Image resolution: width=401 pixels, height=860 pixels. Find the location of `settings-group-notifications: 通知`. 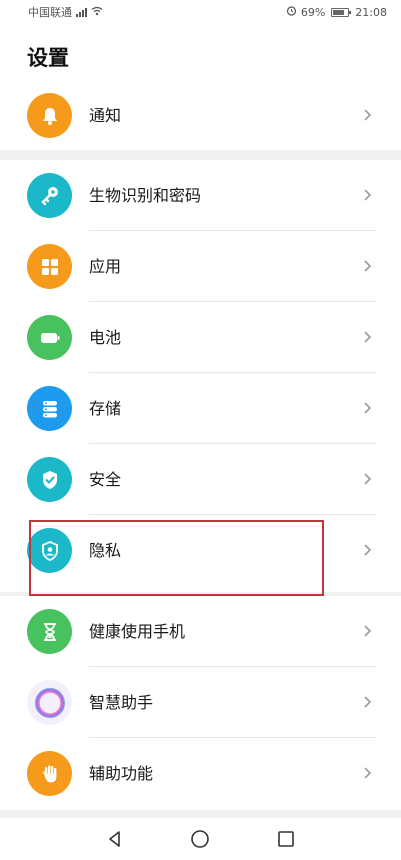

settings-group-notifications: 通知 is located at coordinates (200, 116).